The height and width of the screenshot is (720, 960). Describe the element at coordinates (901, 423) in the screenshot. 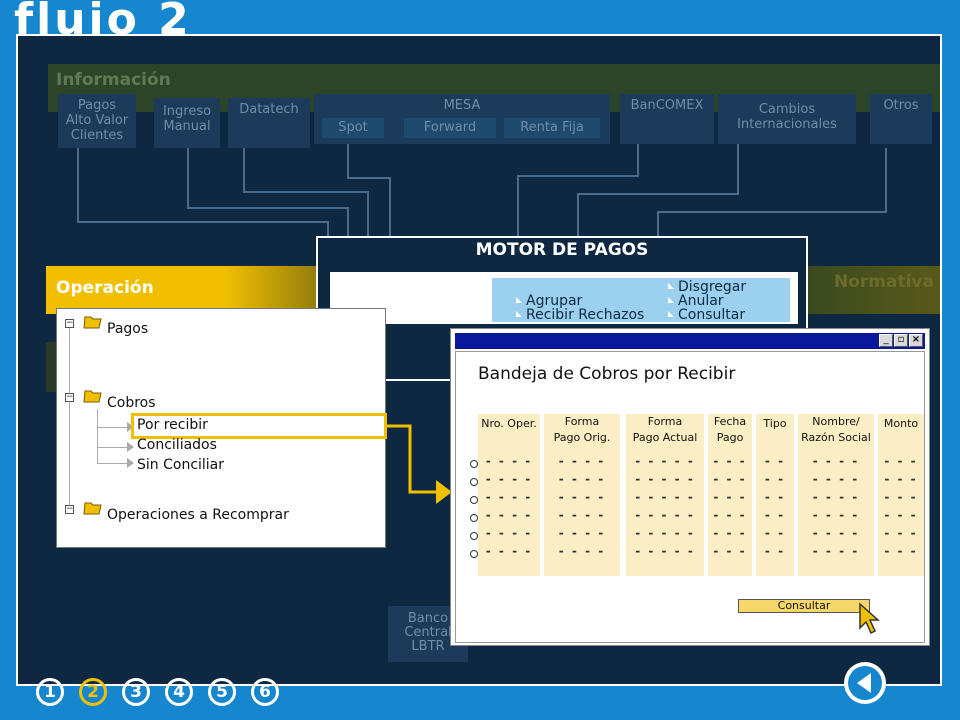

I see `column-header: Monto` at that location.